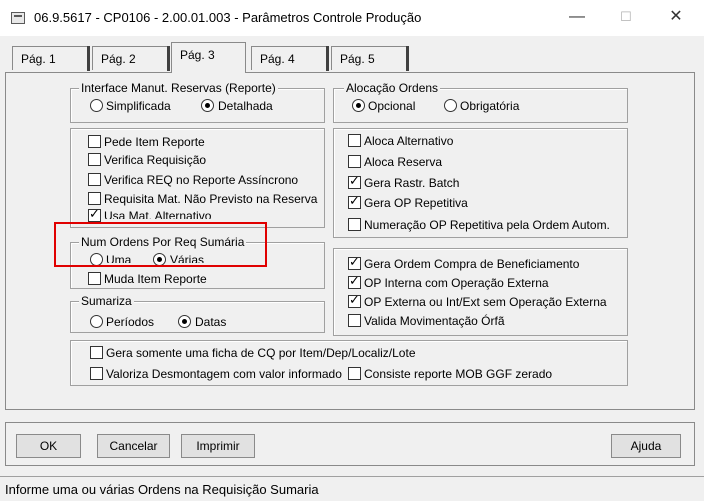 Image resolution: width=704 pixels, height=501 pixels. Describe the element at coordinates (354, 182) in the screenshot. I see `checkbox-gera-rastr-batch` at that location.